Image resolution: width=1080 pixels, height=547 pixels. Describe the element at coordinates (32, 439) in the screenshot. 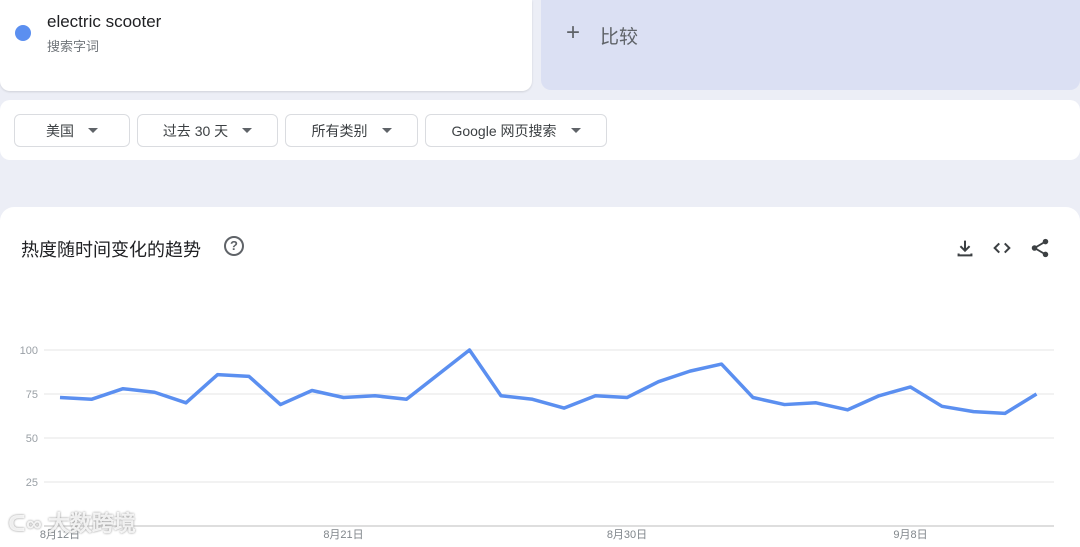

I see `y-tick-label: 50` at that location.